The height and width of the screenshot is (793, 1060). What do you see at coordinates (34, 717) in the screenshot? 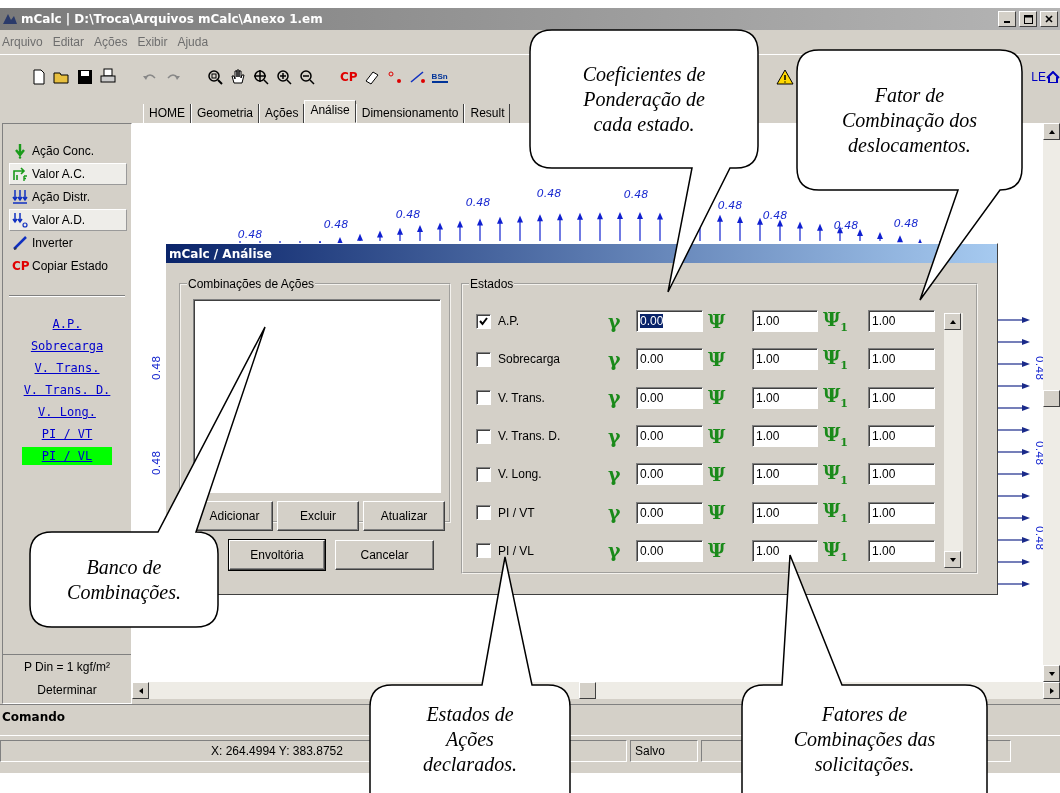
I see `command-label: Comando` at bounding box center [34, 717].